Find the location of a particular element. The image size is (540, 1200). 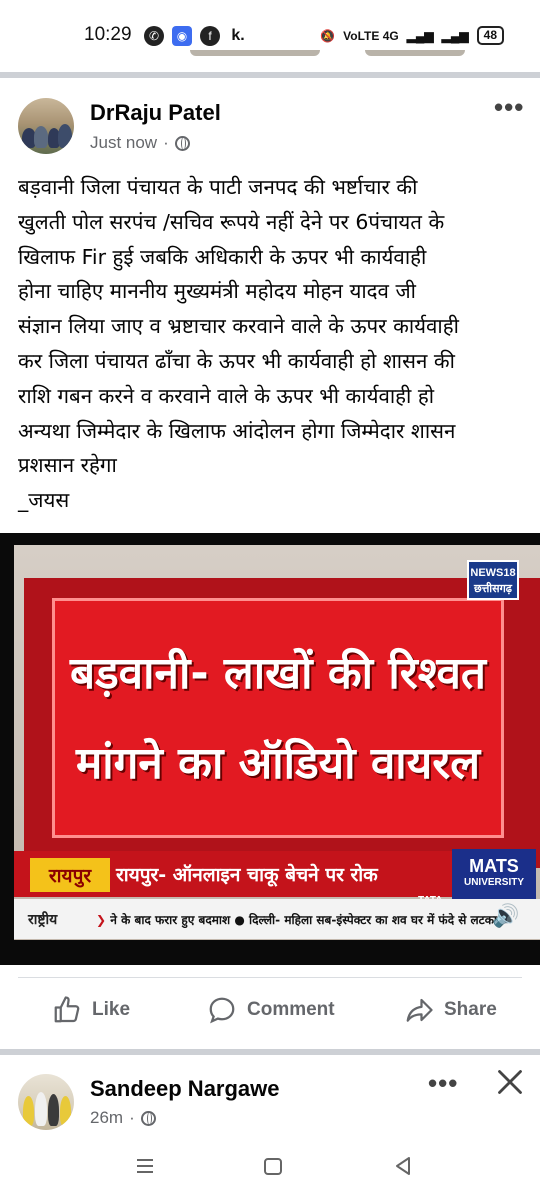

share-label: Share is located at coordinates (470, 1009).